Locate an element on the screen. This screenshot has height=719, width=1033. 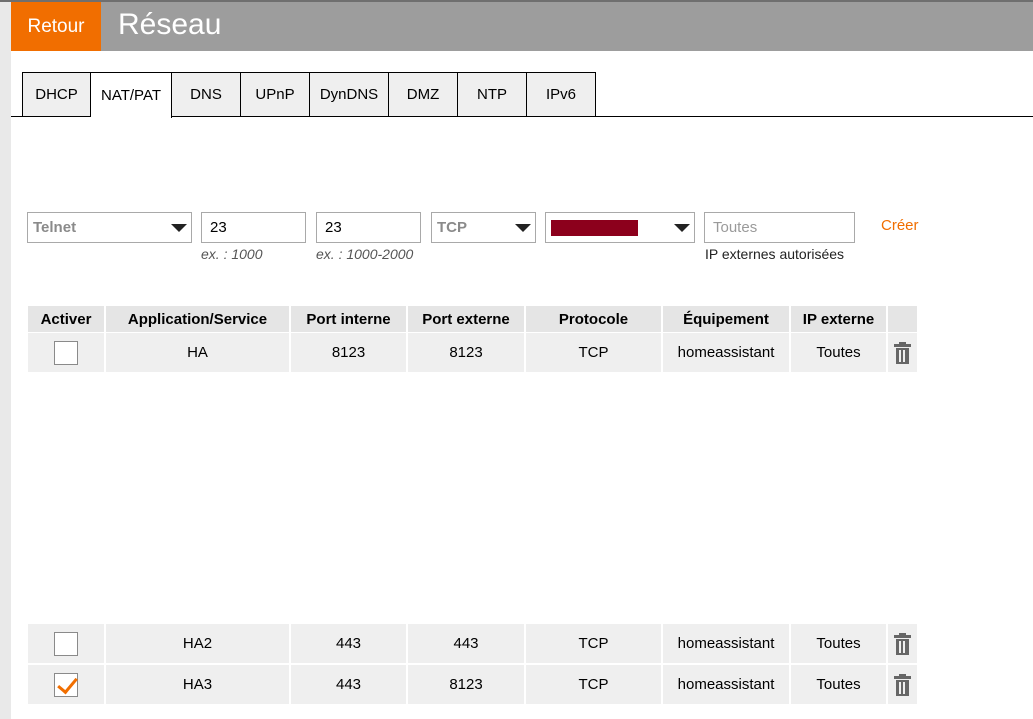
header-actions is located at coordinates (902, 319).